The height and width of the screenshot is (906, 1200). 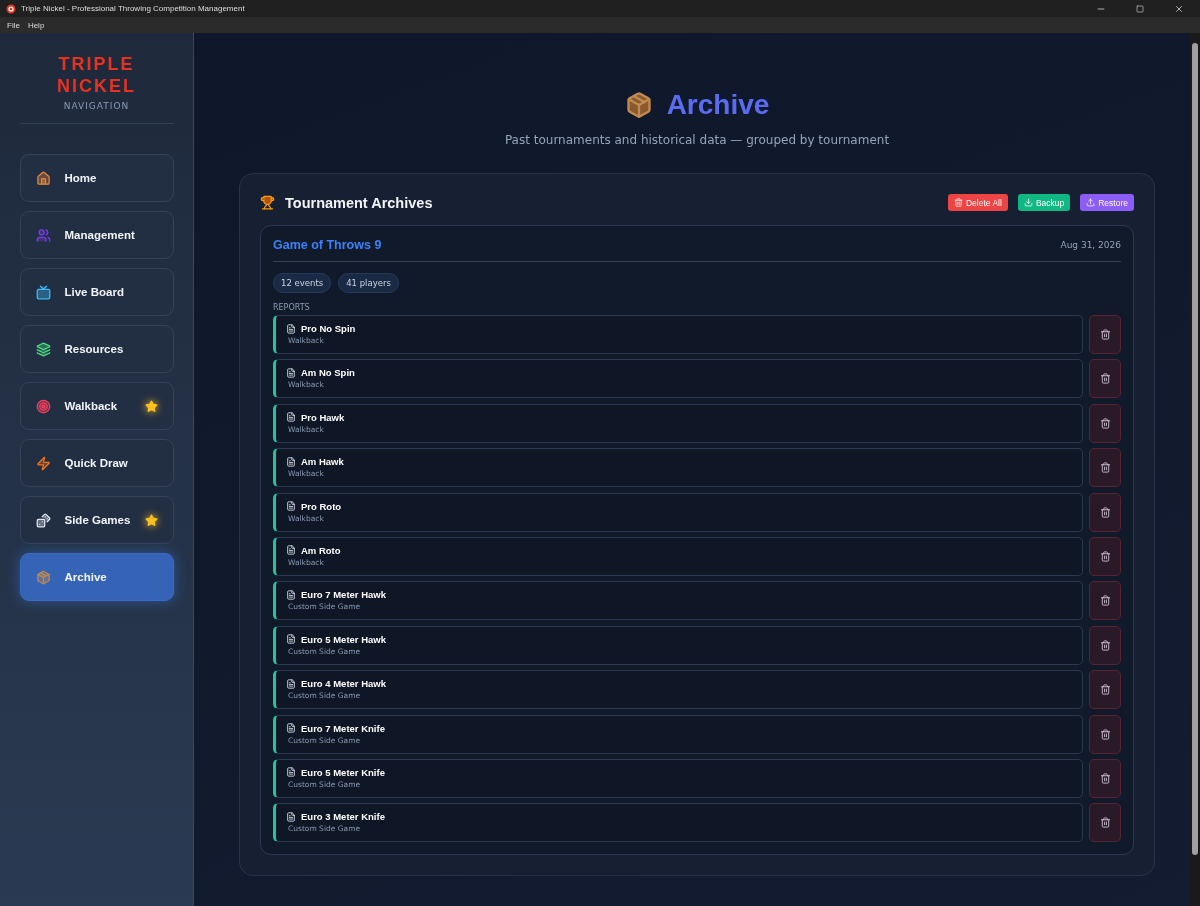 I want to click on report-name: Pro Roto, so click(x=321, y=506).